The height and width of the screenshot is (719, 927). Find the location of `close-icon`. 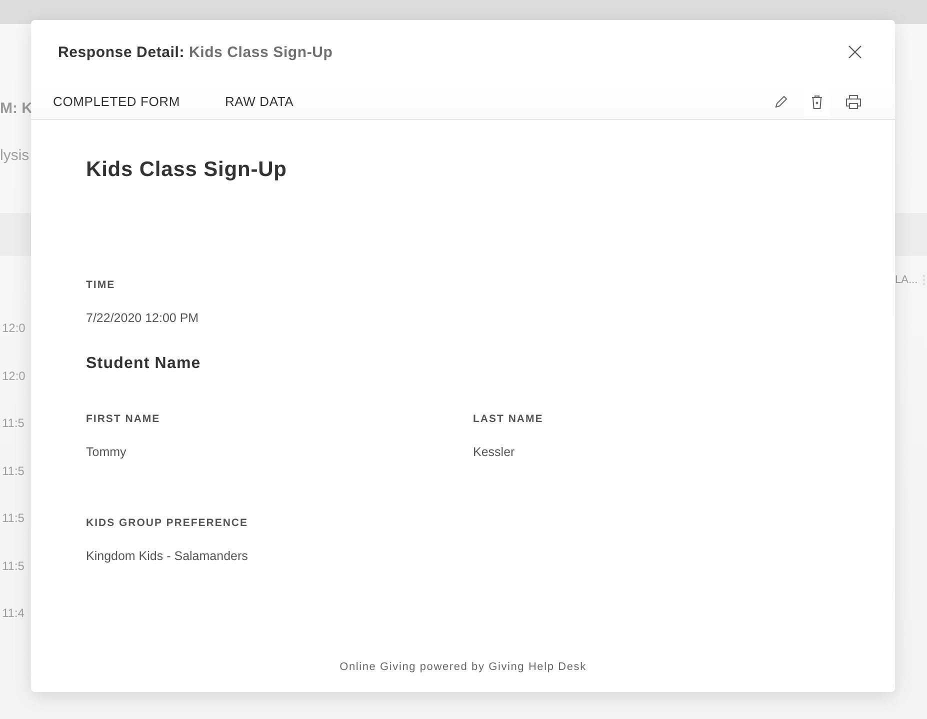

close-icon is located at coordinates (855, 52).